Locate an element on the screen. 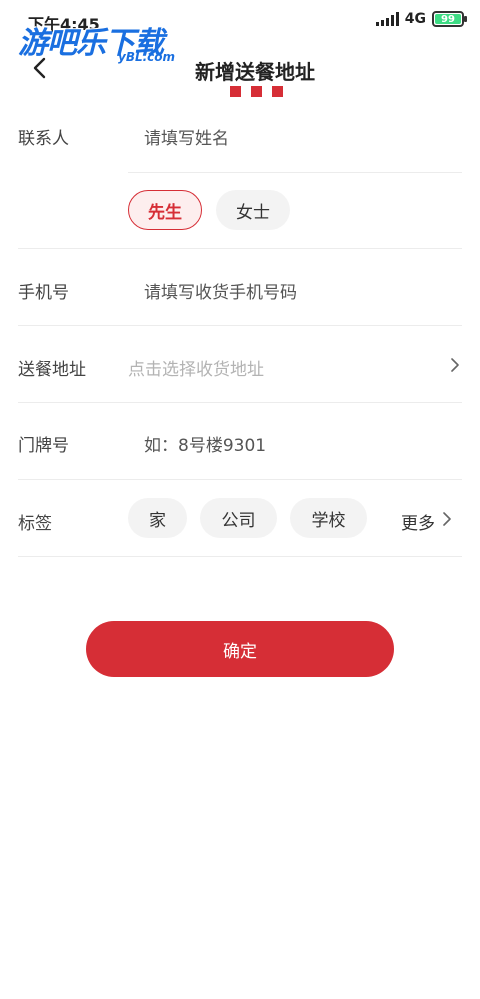  status-icons: 4G 99 is located at coordinates (421, 19).